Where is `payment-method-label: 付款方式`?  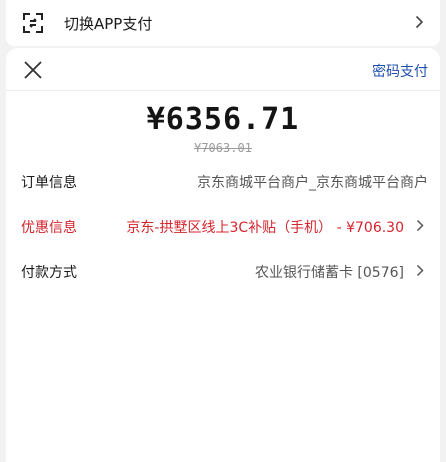 payment-method-label: 付款方式 is located at coordinates (49, 273).